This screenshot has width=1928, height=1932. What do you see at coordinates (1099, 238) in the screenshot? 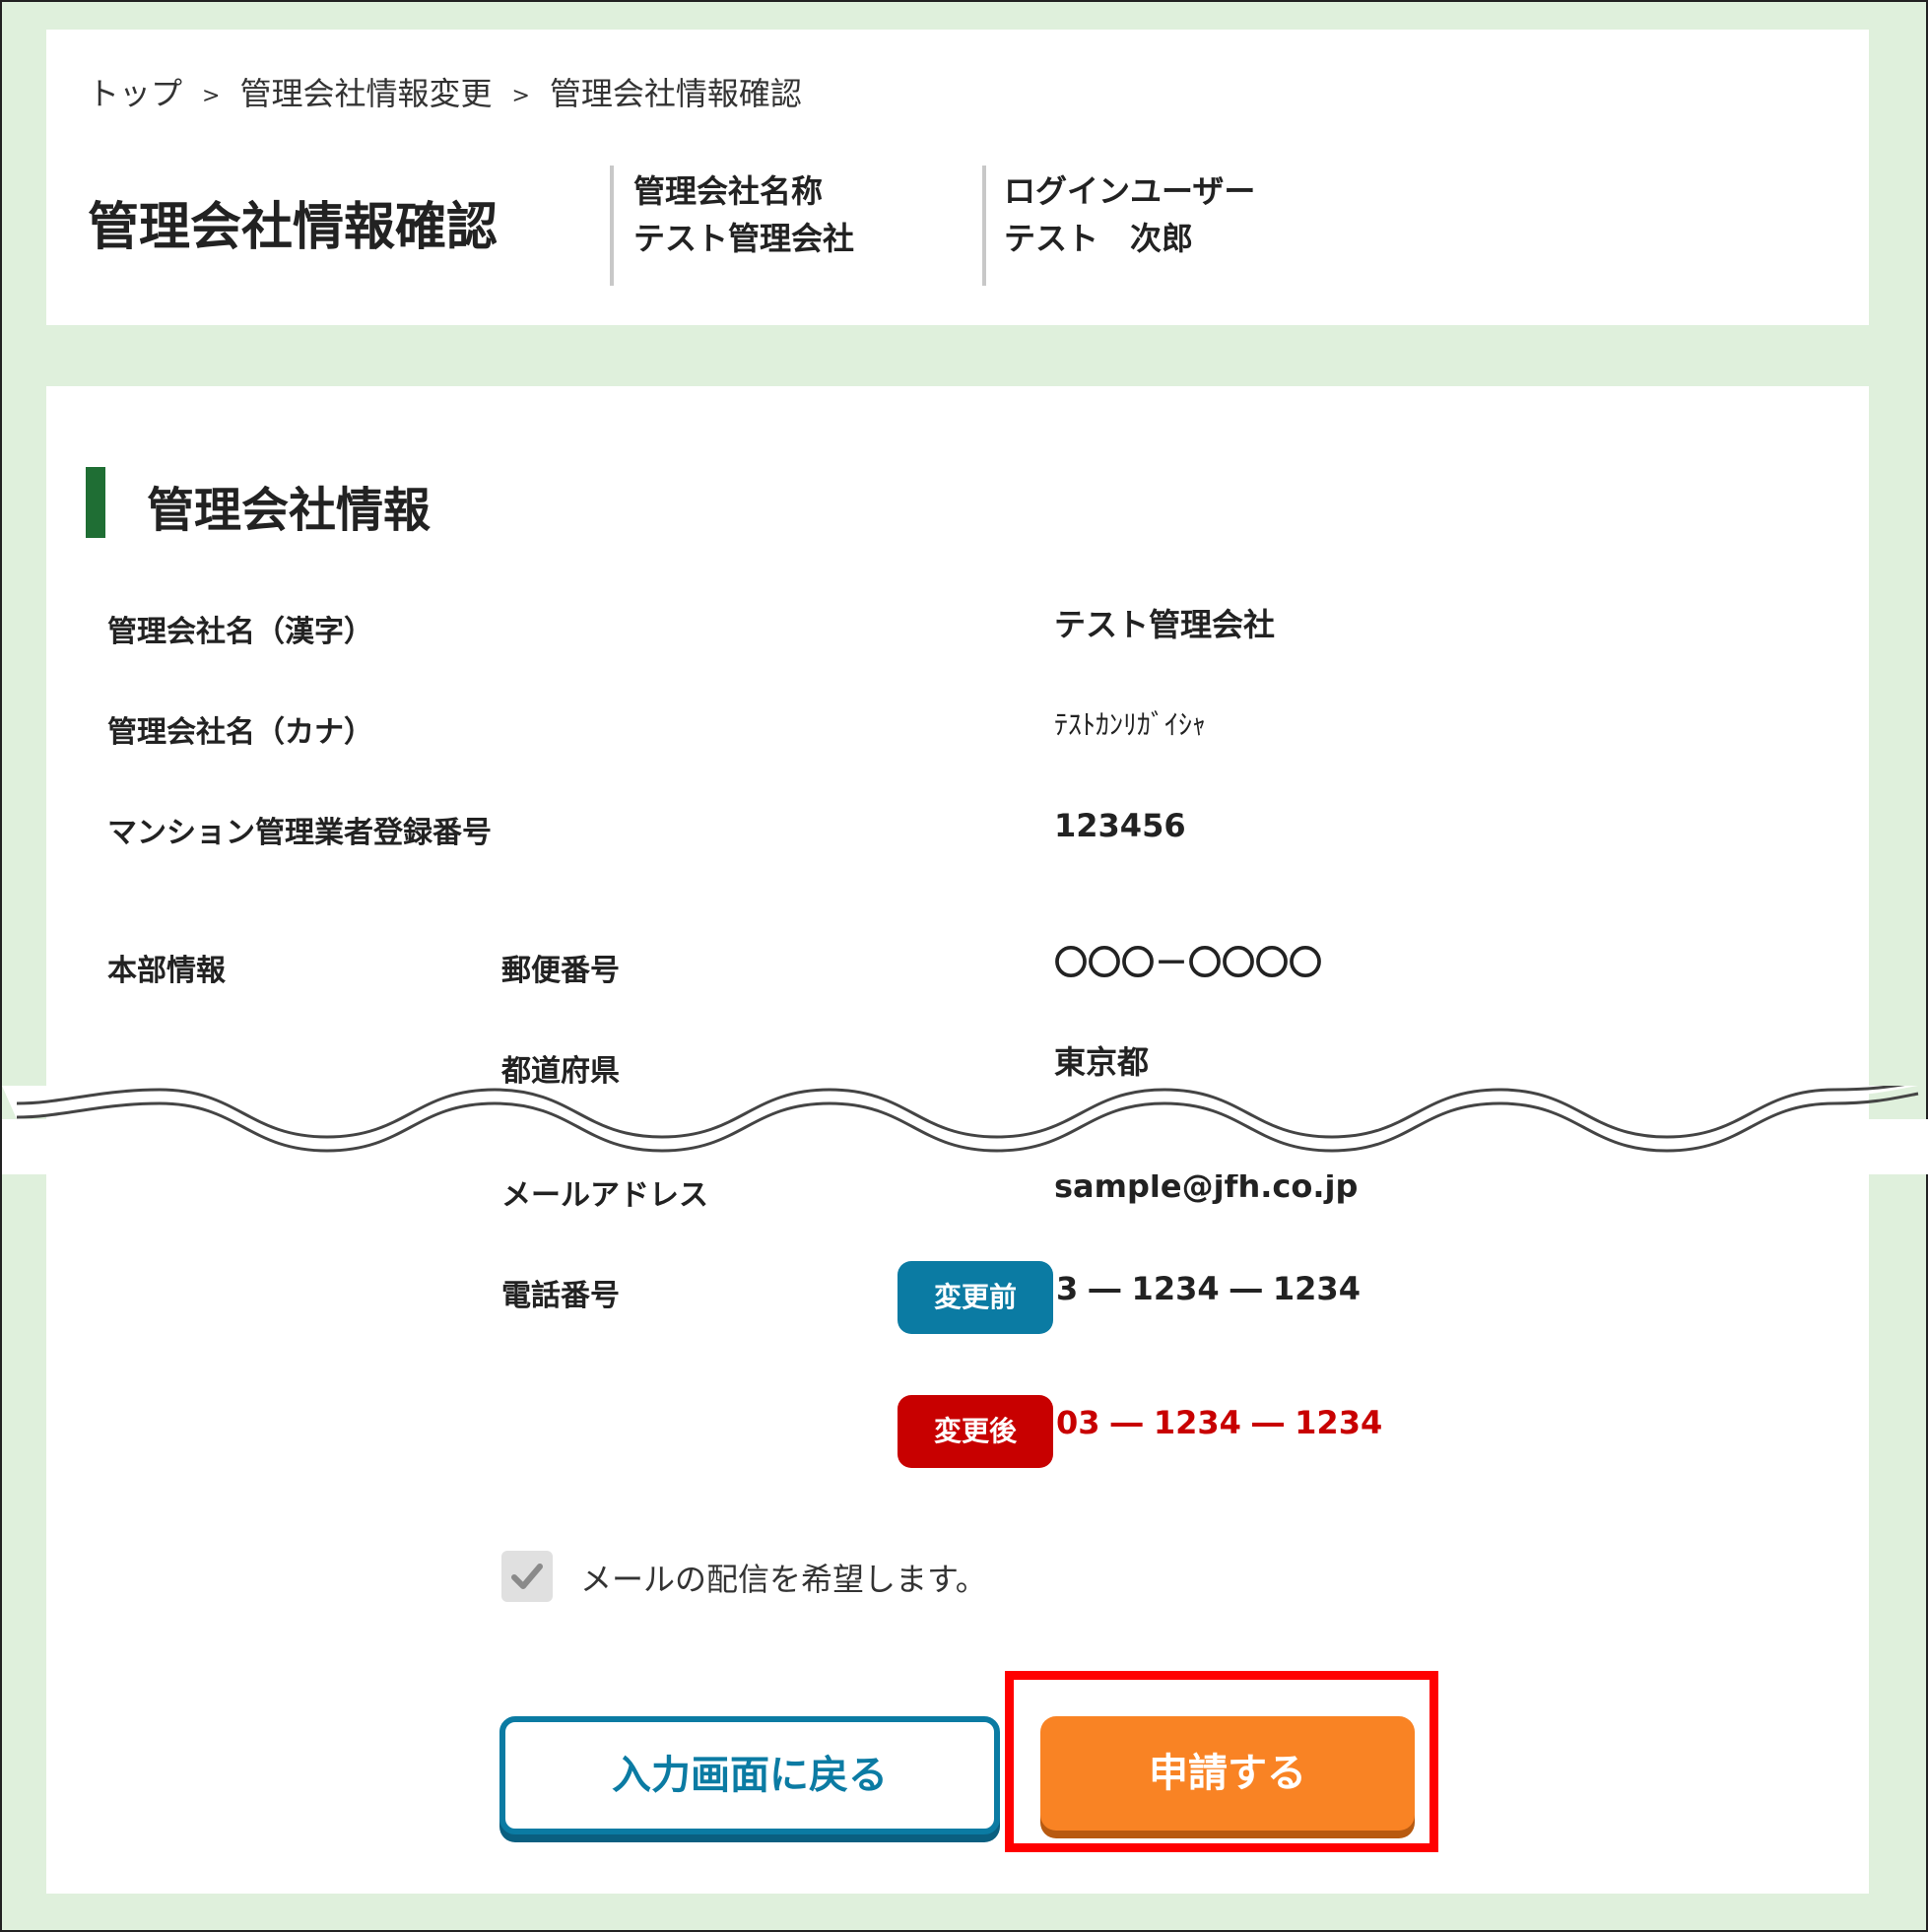
I see `user-value: テスト 次郎` at bounding box center [1099, 238].